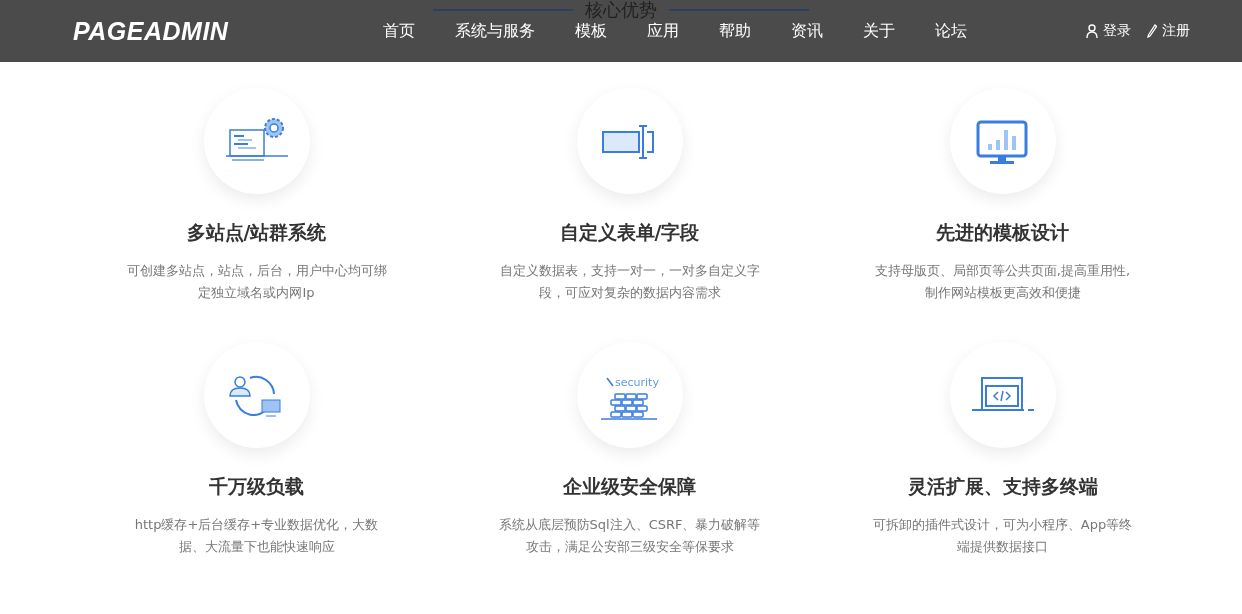 This screenshot has width=1242, height=614. Describe the element at coordinates (951, 31) in the screenshot. I see `nav-item: 论坛` at that location.